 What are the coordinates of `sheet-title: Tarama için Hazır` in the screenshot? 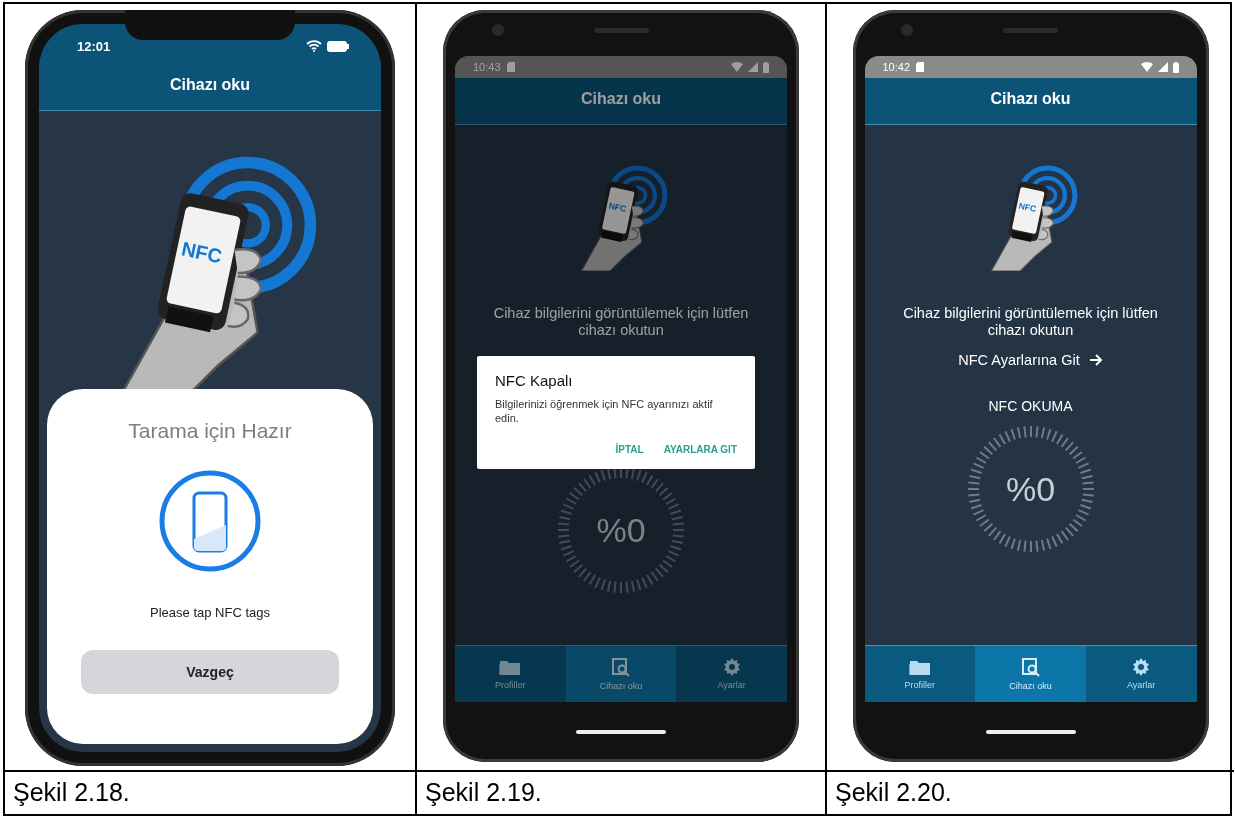 It's located at (210, 431).